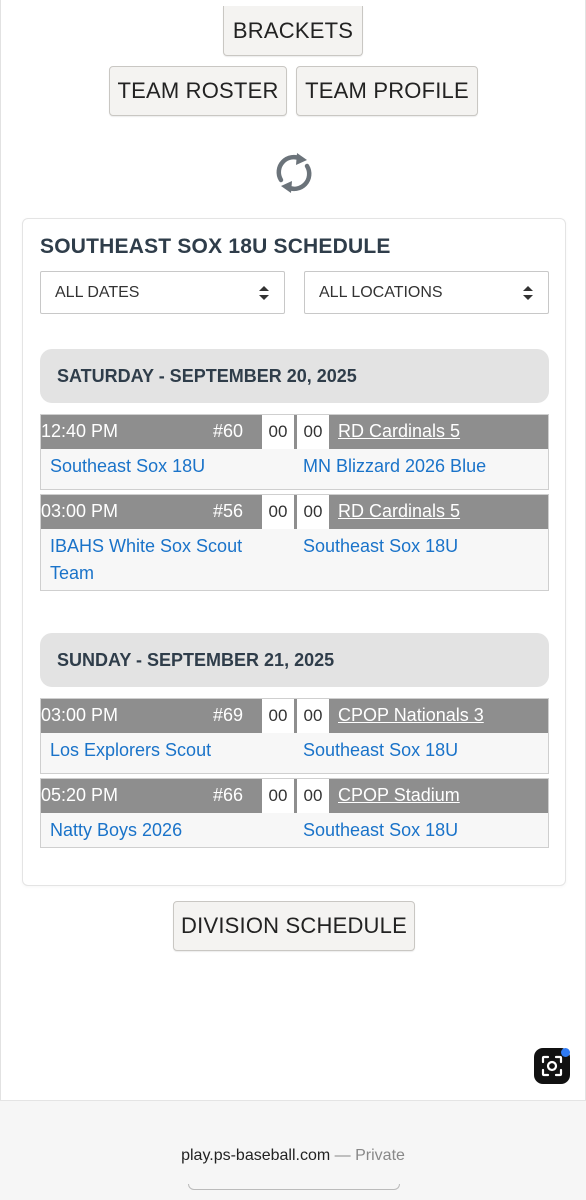  I want to click on url-text: play.ps-baseball.com, so click(256, 1155).